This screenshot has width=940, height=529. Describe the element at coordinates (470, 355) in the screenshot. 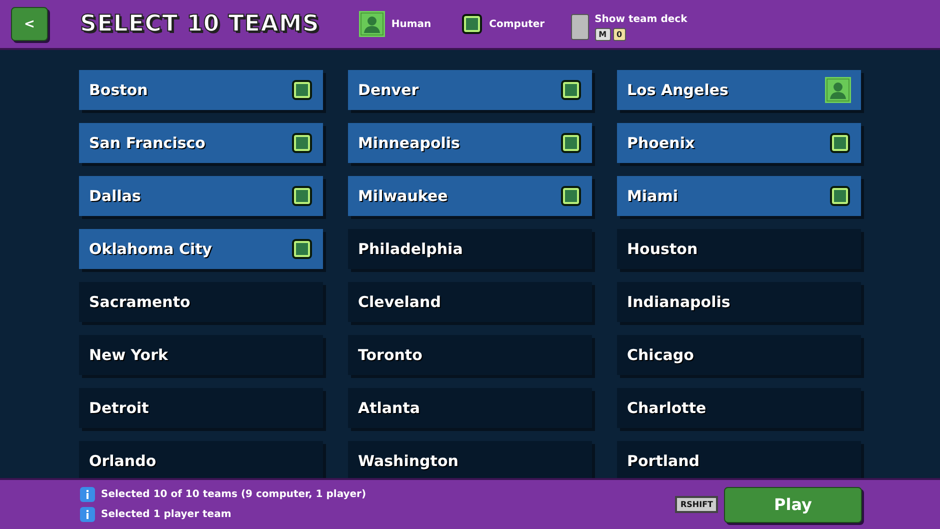

I see `team-item: Toronto` at that location.